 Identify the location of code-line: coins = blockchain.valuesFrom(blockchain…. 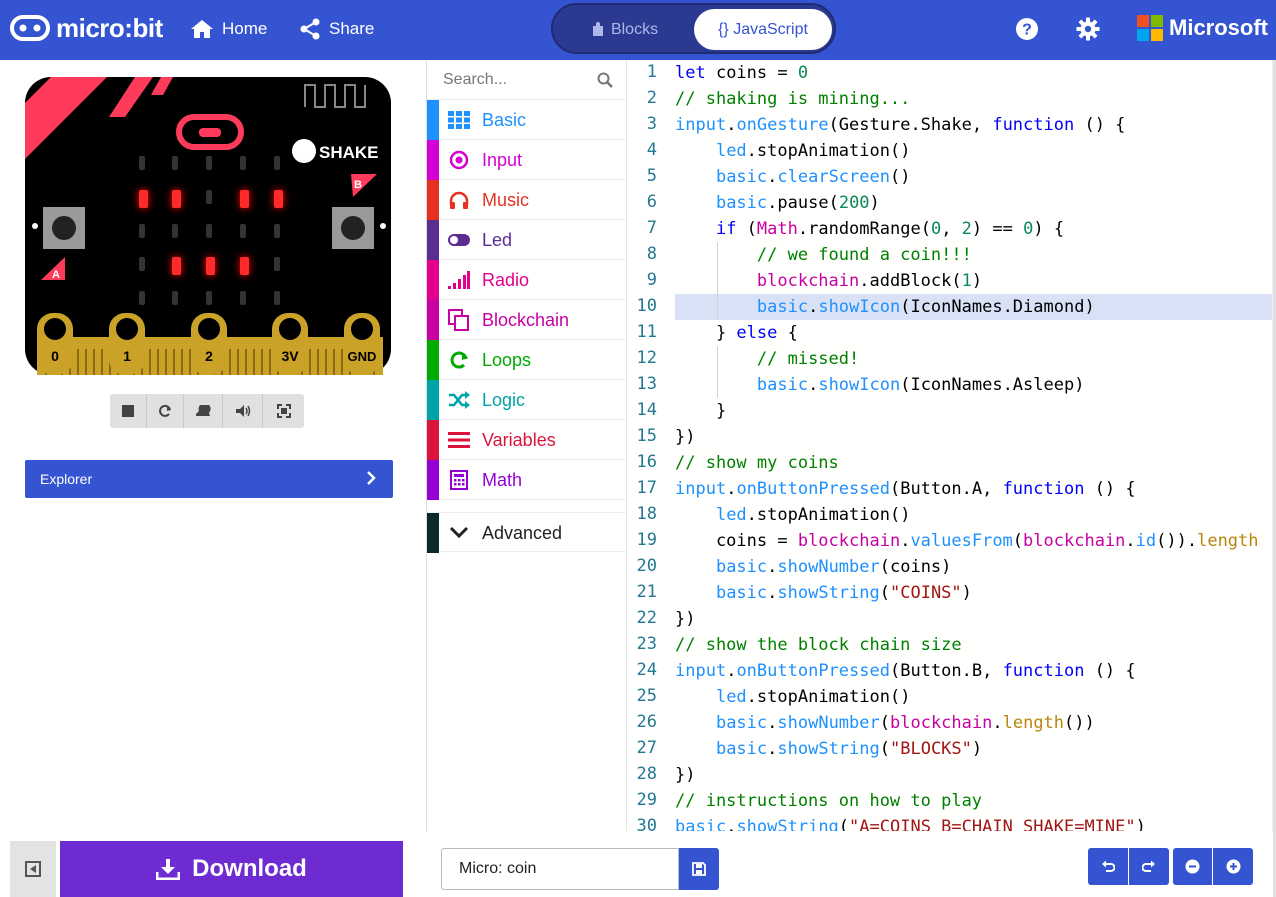
(967, 541).